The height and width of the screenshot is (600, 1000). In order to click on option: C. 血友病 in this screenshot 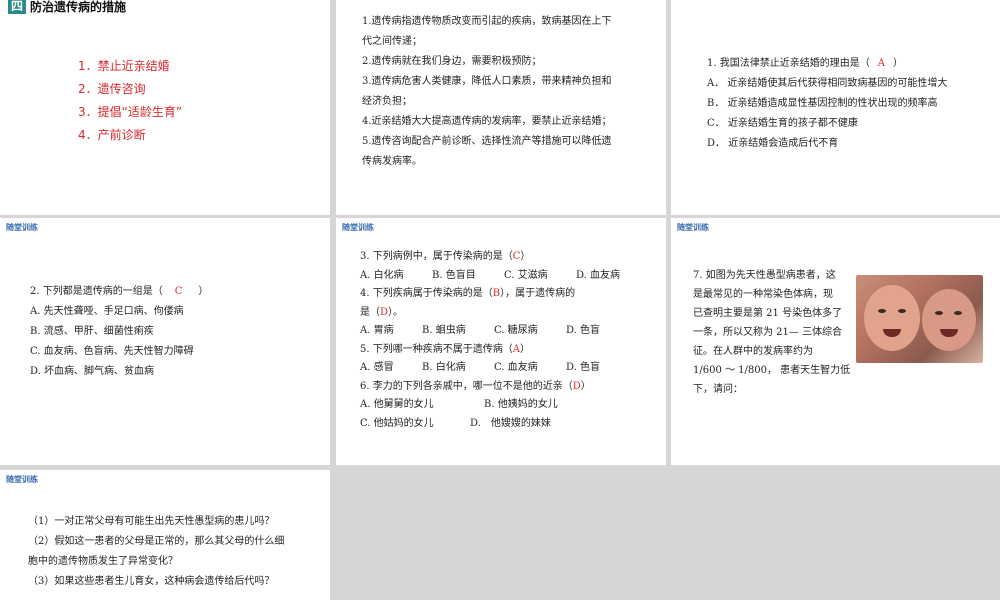, I will do `click(516, 367)`.